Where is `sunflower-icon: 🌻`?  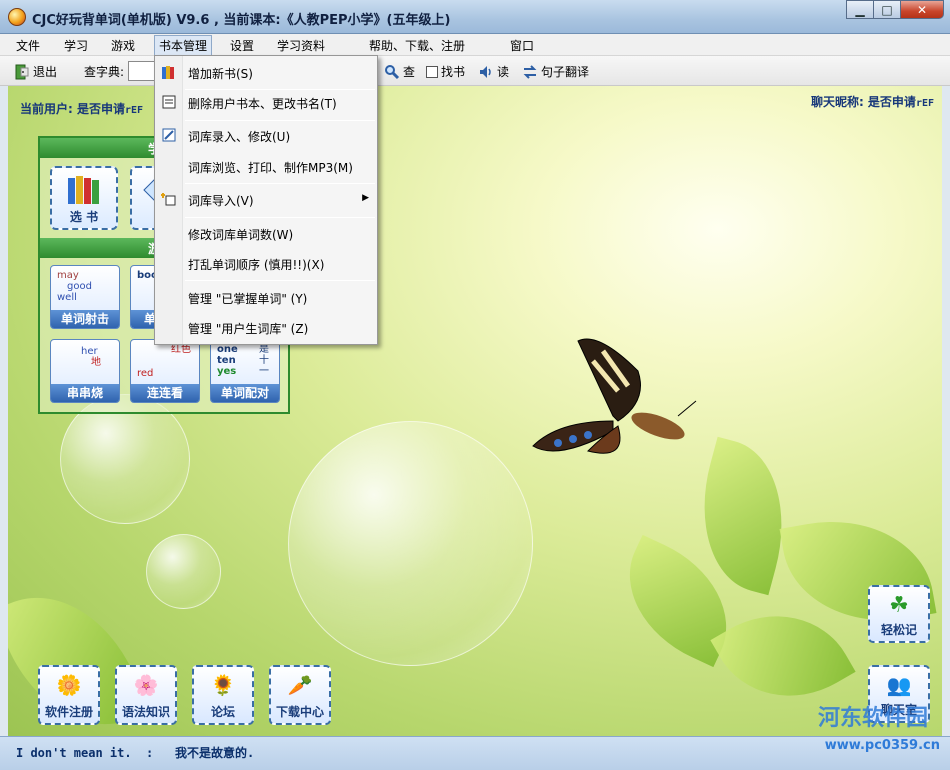 sunflower-icon: 🌻 is located at coordinates (223, 685).